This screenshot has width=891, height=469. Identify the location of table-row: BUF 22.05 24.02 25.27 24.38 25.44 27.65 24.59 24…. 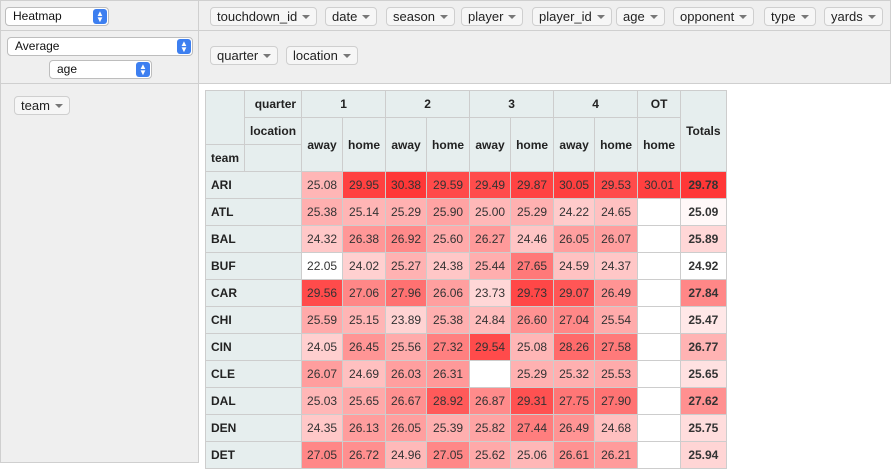
(465, 266).